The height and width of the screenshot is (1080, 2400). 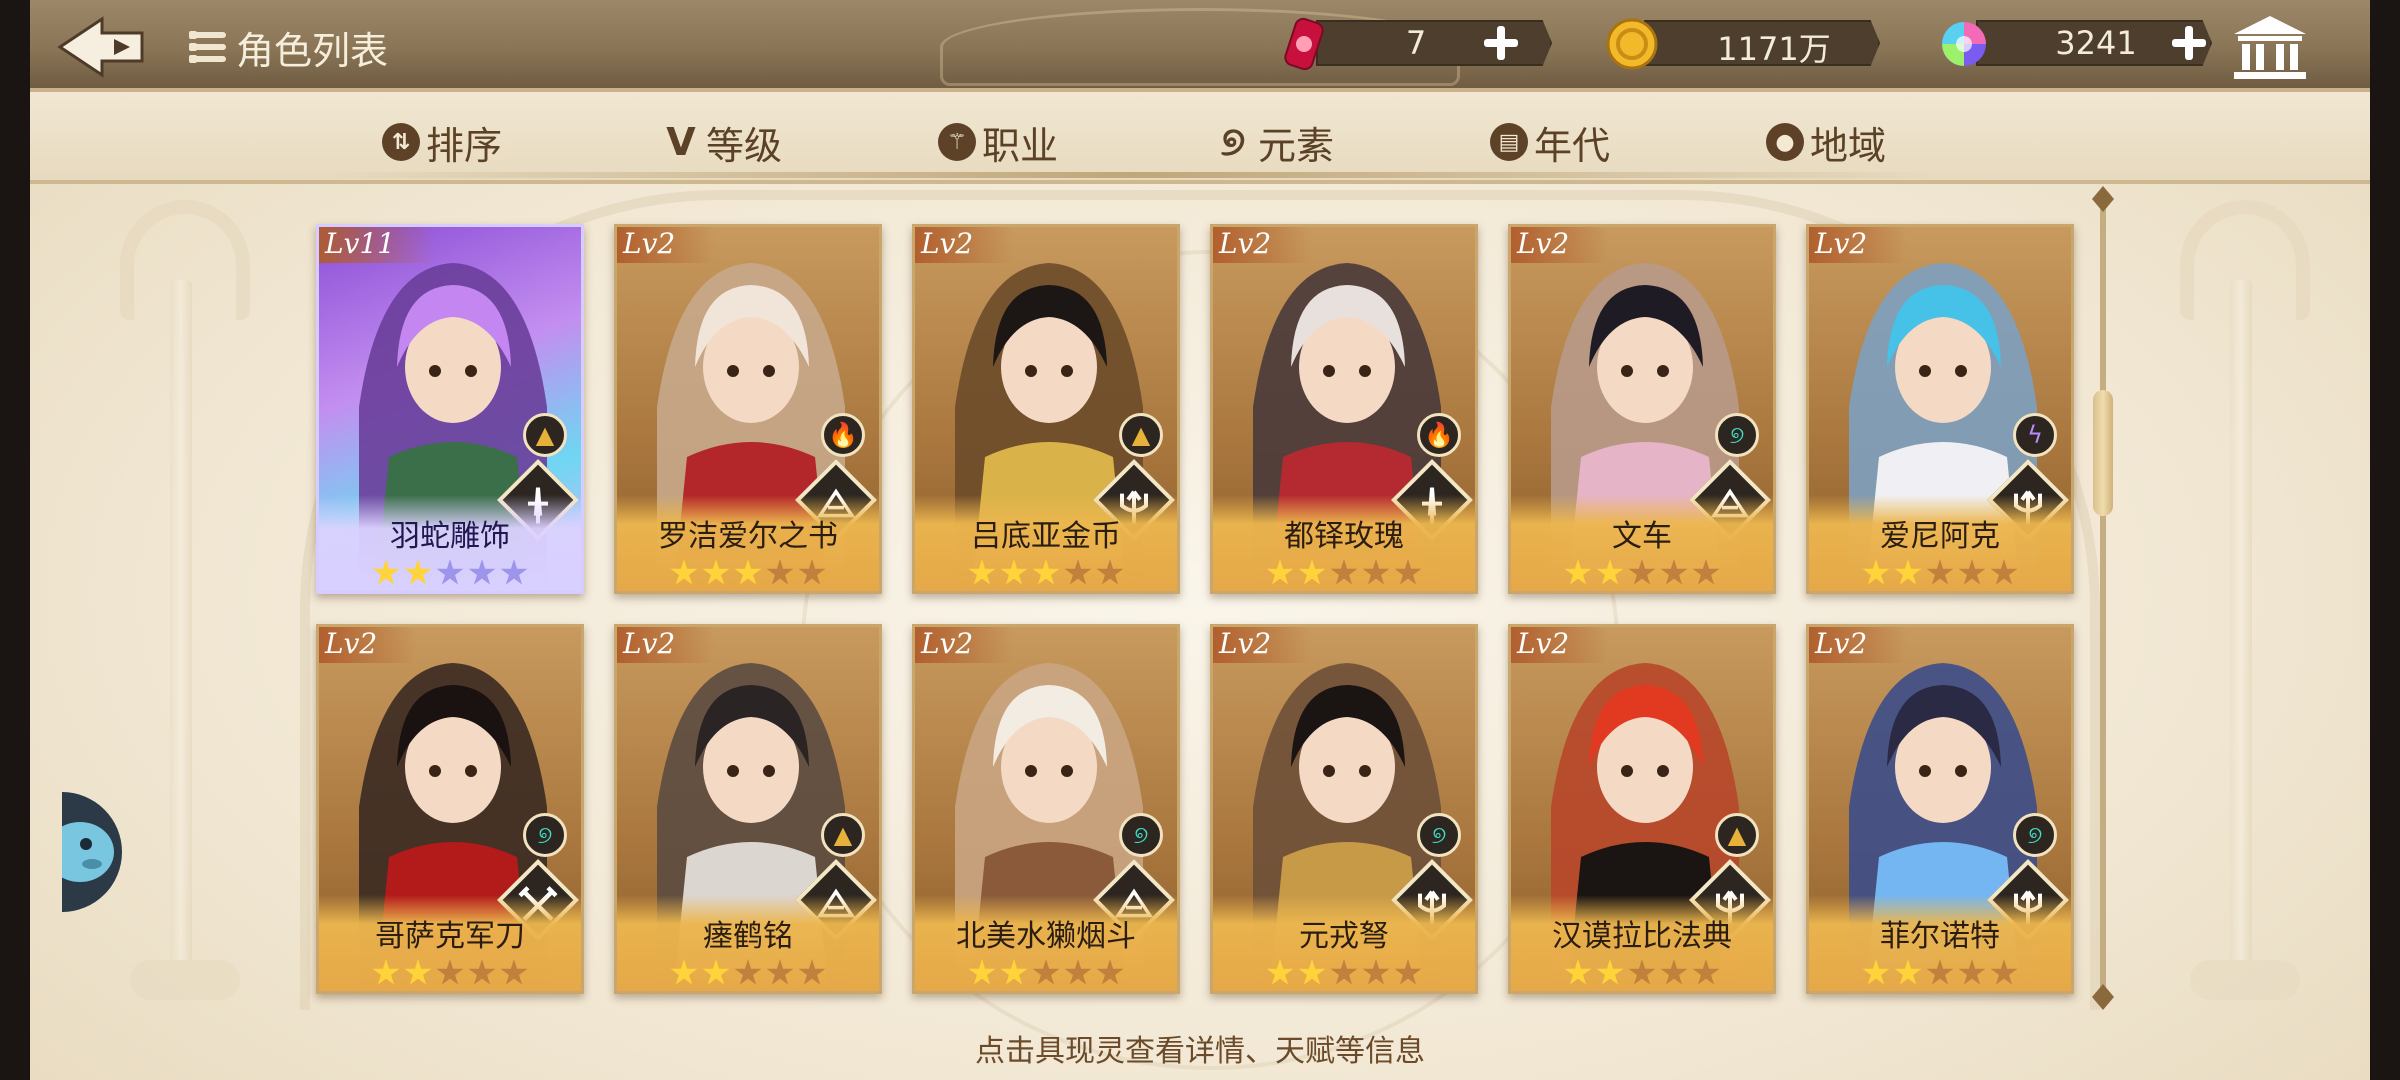 I want to click on tab-sort: ⇅ 排序, so click(x=442, y=142).